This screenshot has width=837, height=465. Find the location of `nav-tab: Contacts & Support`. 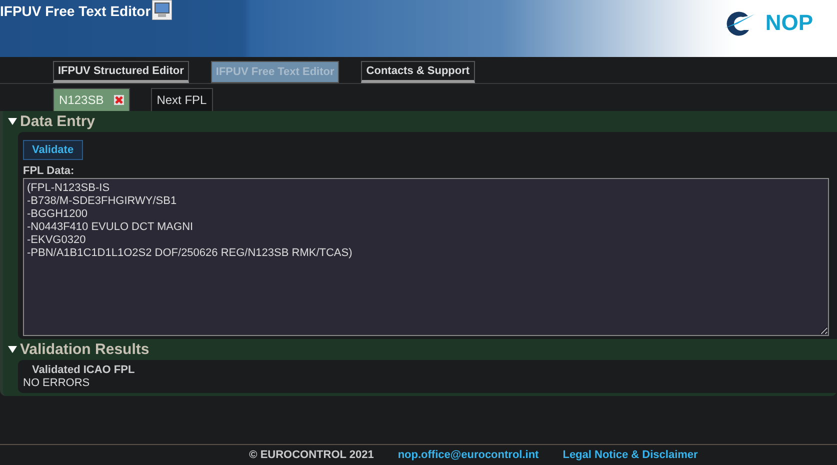

nav-tab: Contacts & Support is located at coordinates (418, 72).